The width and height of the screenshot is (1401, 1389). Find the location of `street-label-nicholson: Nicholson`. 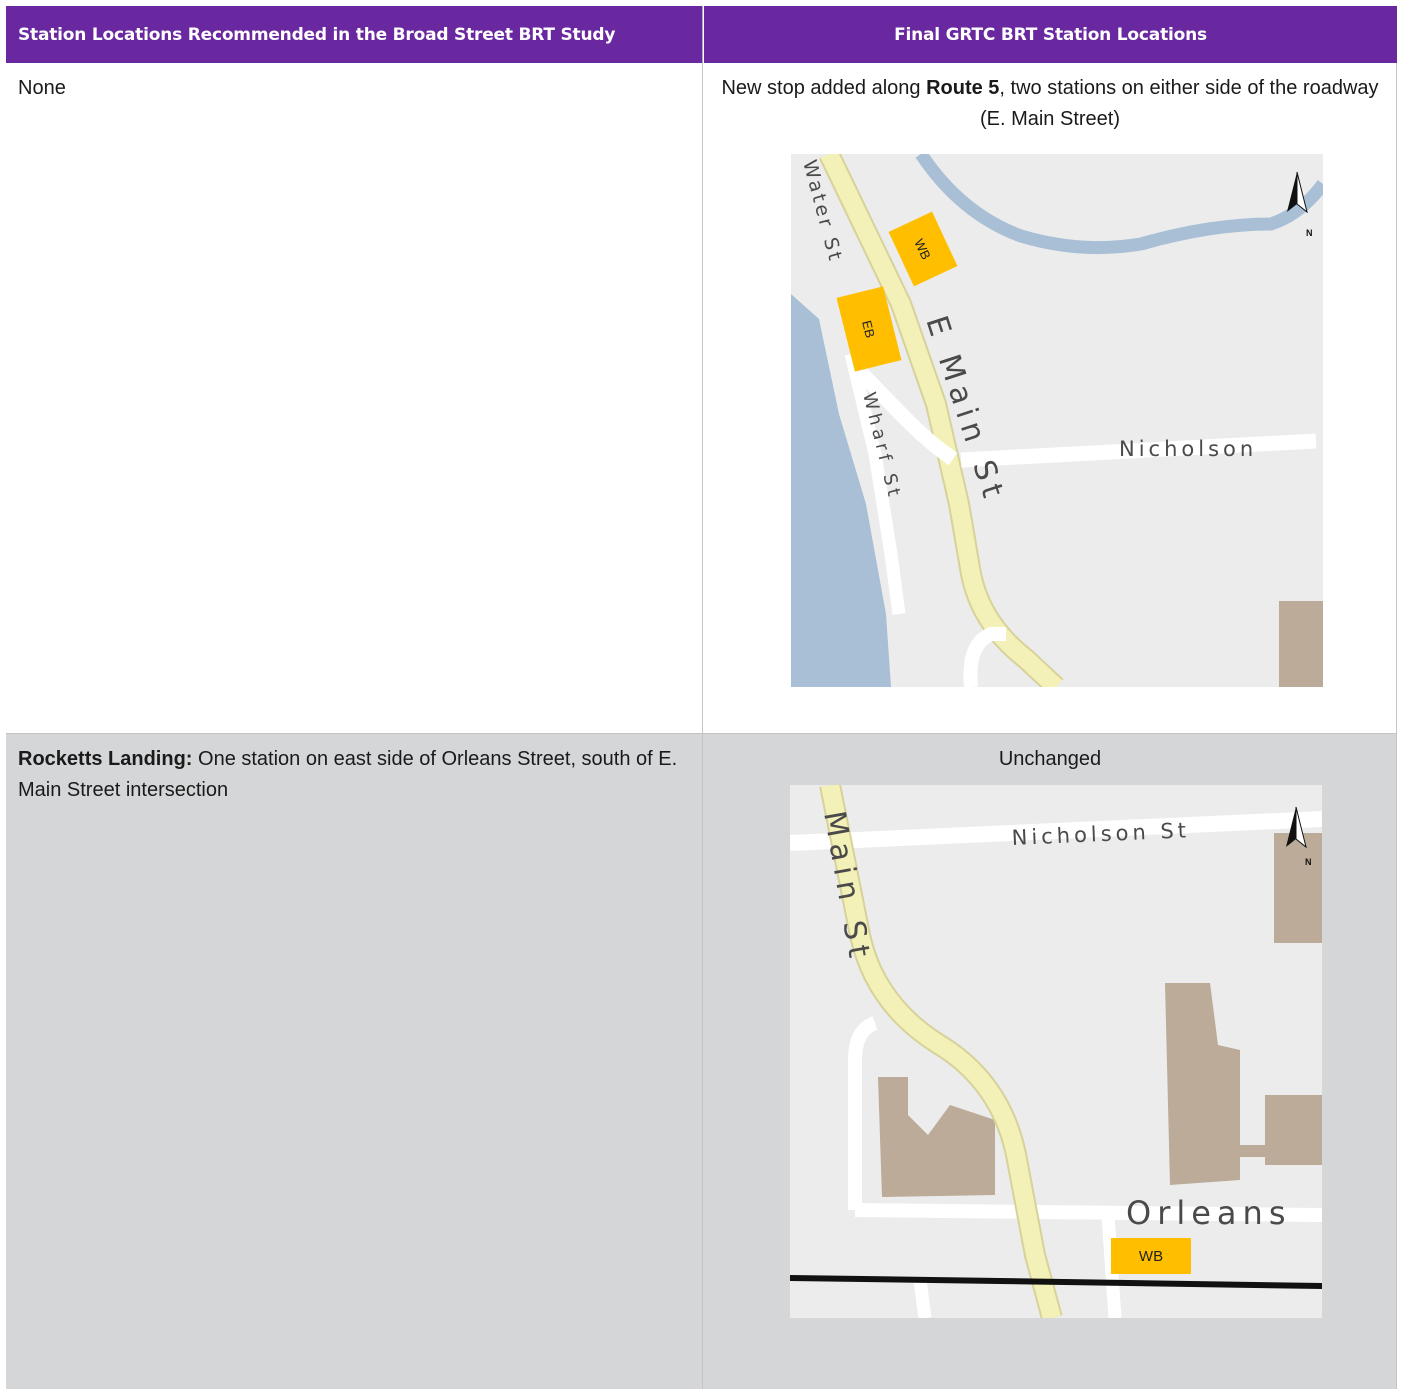

street-label-nicholson: Nicholson is located at coordinates (1188, 449).